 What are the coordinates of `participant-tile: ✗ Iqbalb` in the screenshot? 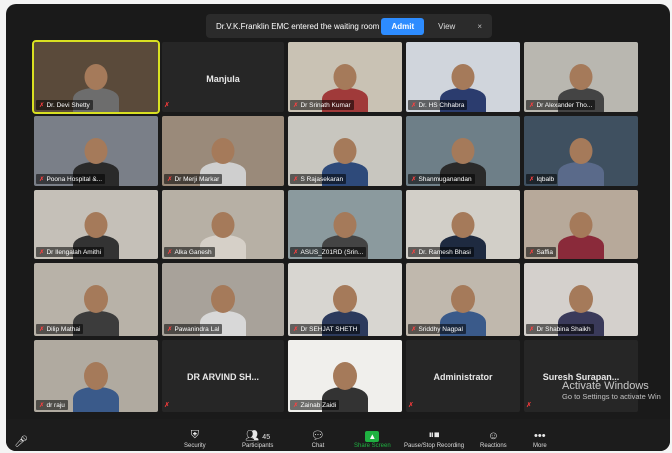 It's located at (581, 151).